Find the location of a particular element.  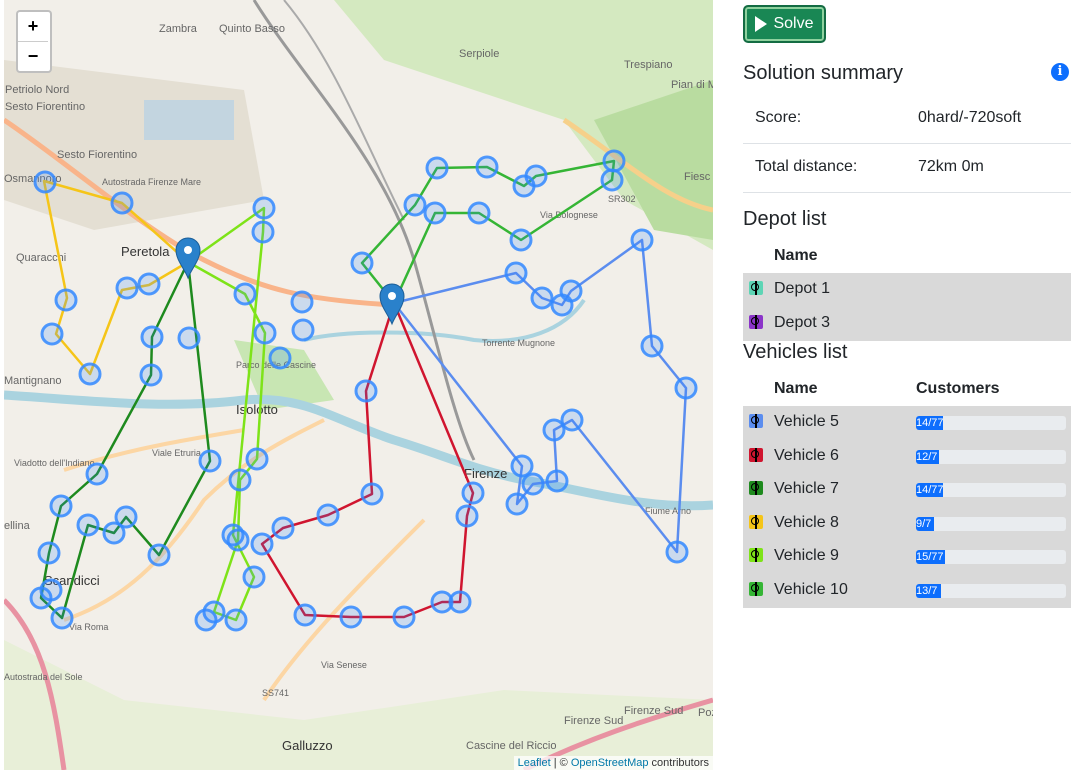

score-value: 0hard/-720soft is located at coordinates (970, 117).